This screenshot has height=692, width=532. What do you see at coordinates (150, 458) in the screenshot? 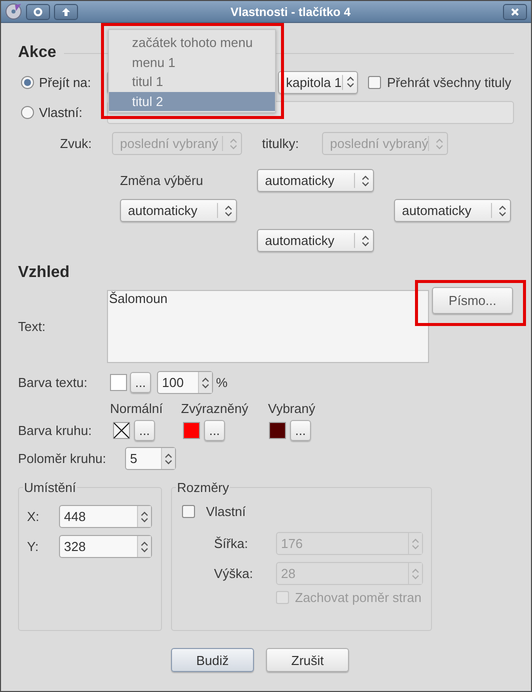
I see `radius-spin-box: 5` at bounding box center [150, 458].